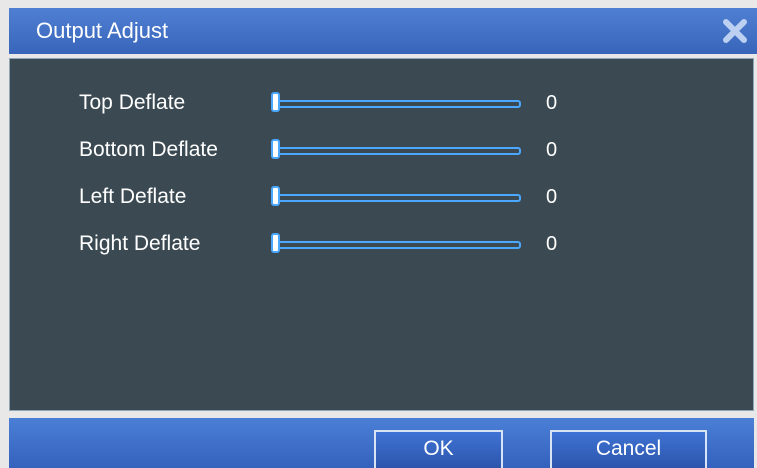 The height and width of the screenshot is (468, 757). Describe the element at coordinates (552, 244) in the screenshot. I see `right-deflate-value: 0` at that location.